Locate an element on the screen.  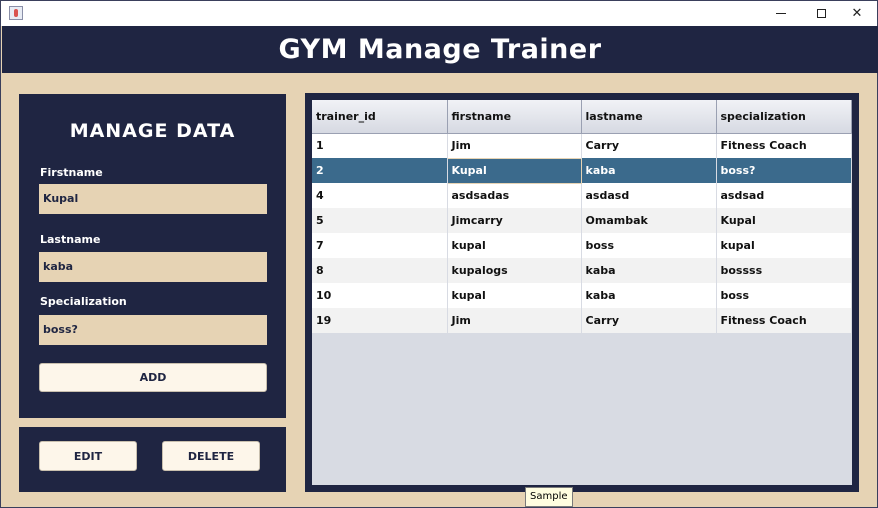
table-cell: kupalogs is located at coordinates (514, 270).